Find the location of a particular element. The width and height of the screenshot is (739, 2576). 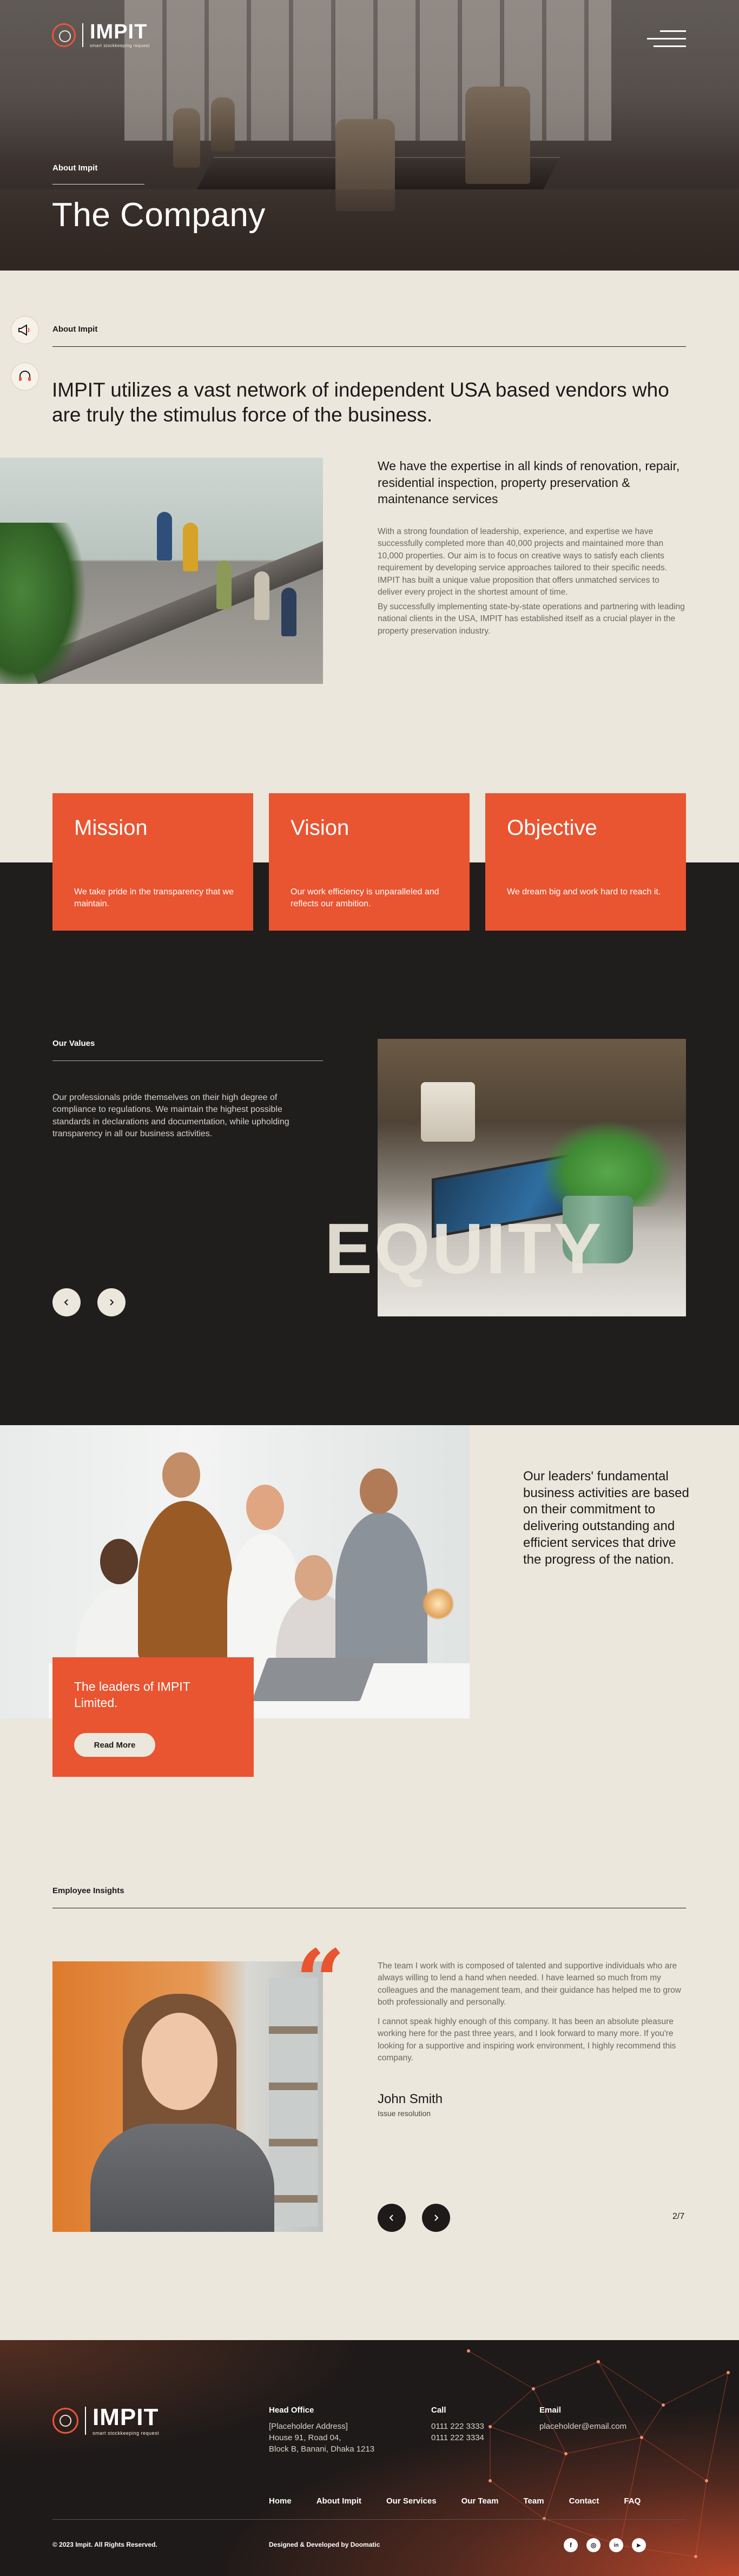

values-prev-button is located at coordinates (66, 1302).